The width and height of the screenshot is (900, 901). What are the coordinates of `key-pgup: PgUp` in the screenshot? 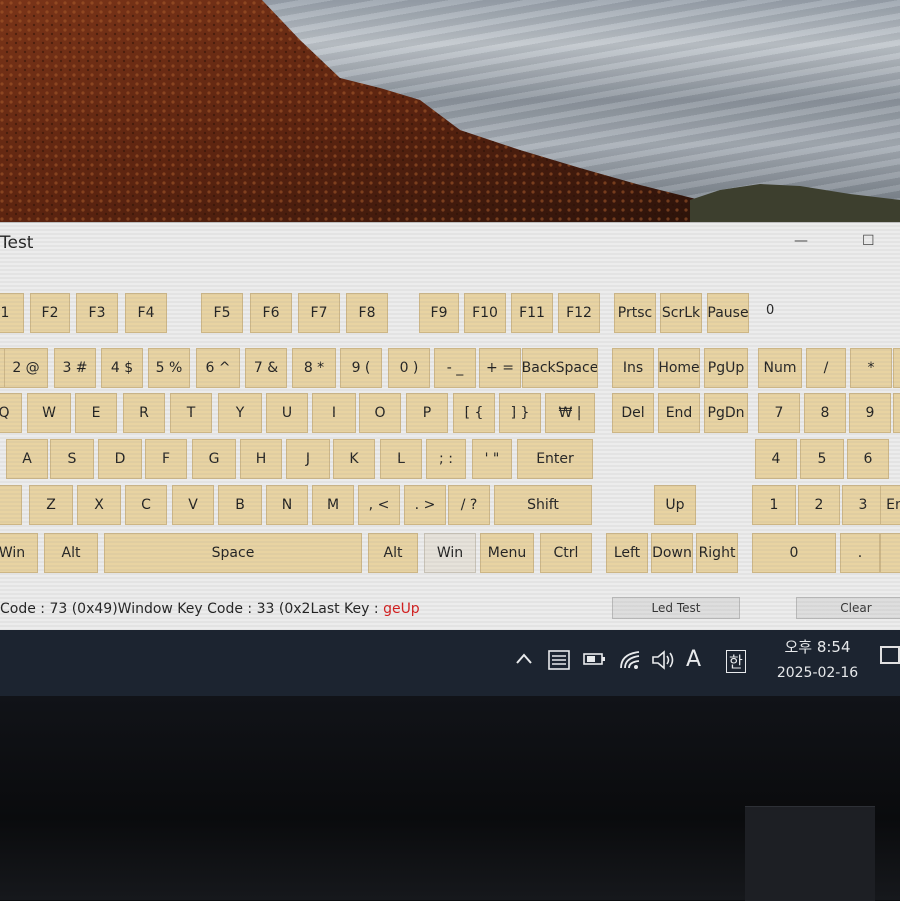 It's located at (726, 368).